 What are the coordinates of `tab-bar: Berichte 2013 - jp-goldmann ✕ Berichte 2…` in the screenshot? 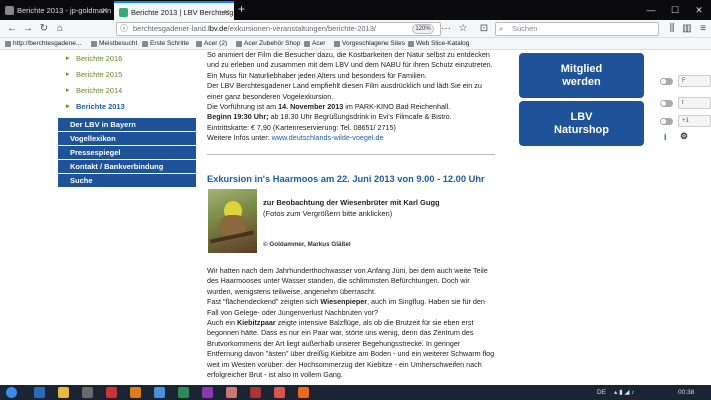 It's located at (355, 10).